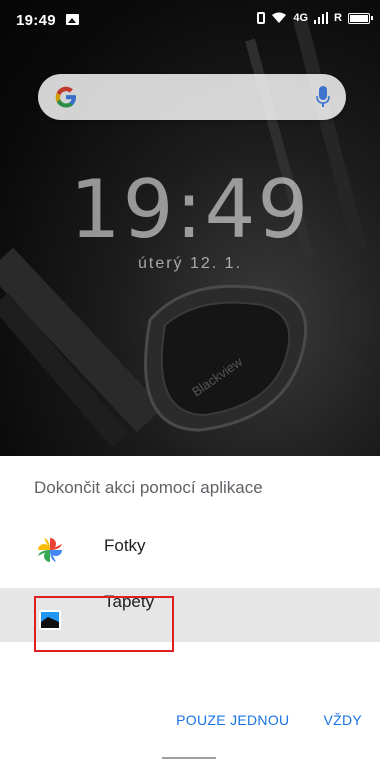  I want to click on image-notification-icon, so click(72, 19).